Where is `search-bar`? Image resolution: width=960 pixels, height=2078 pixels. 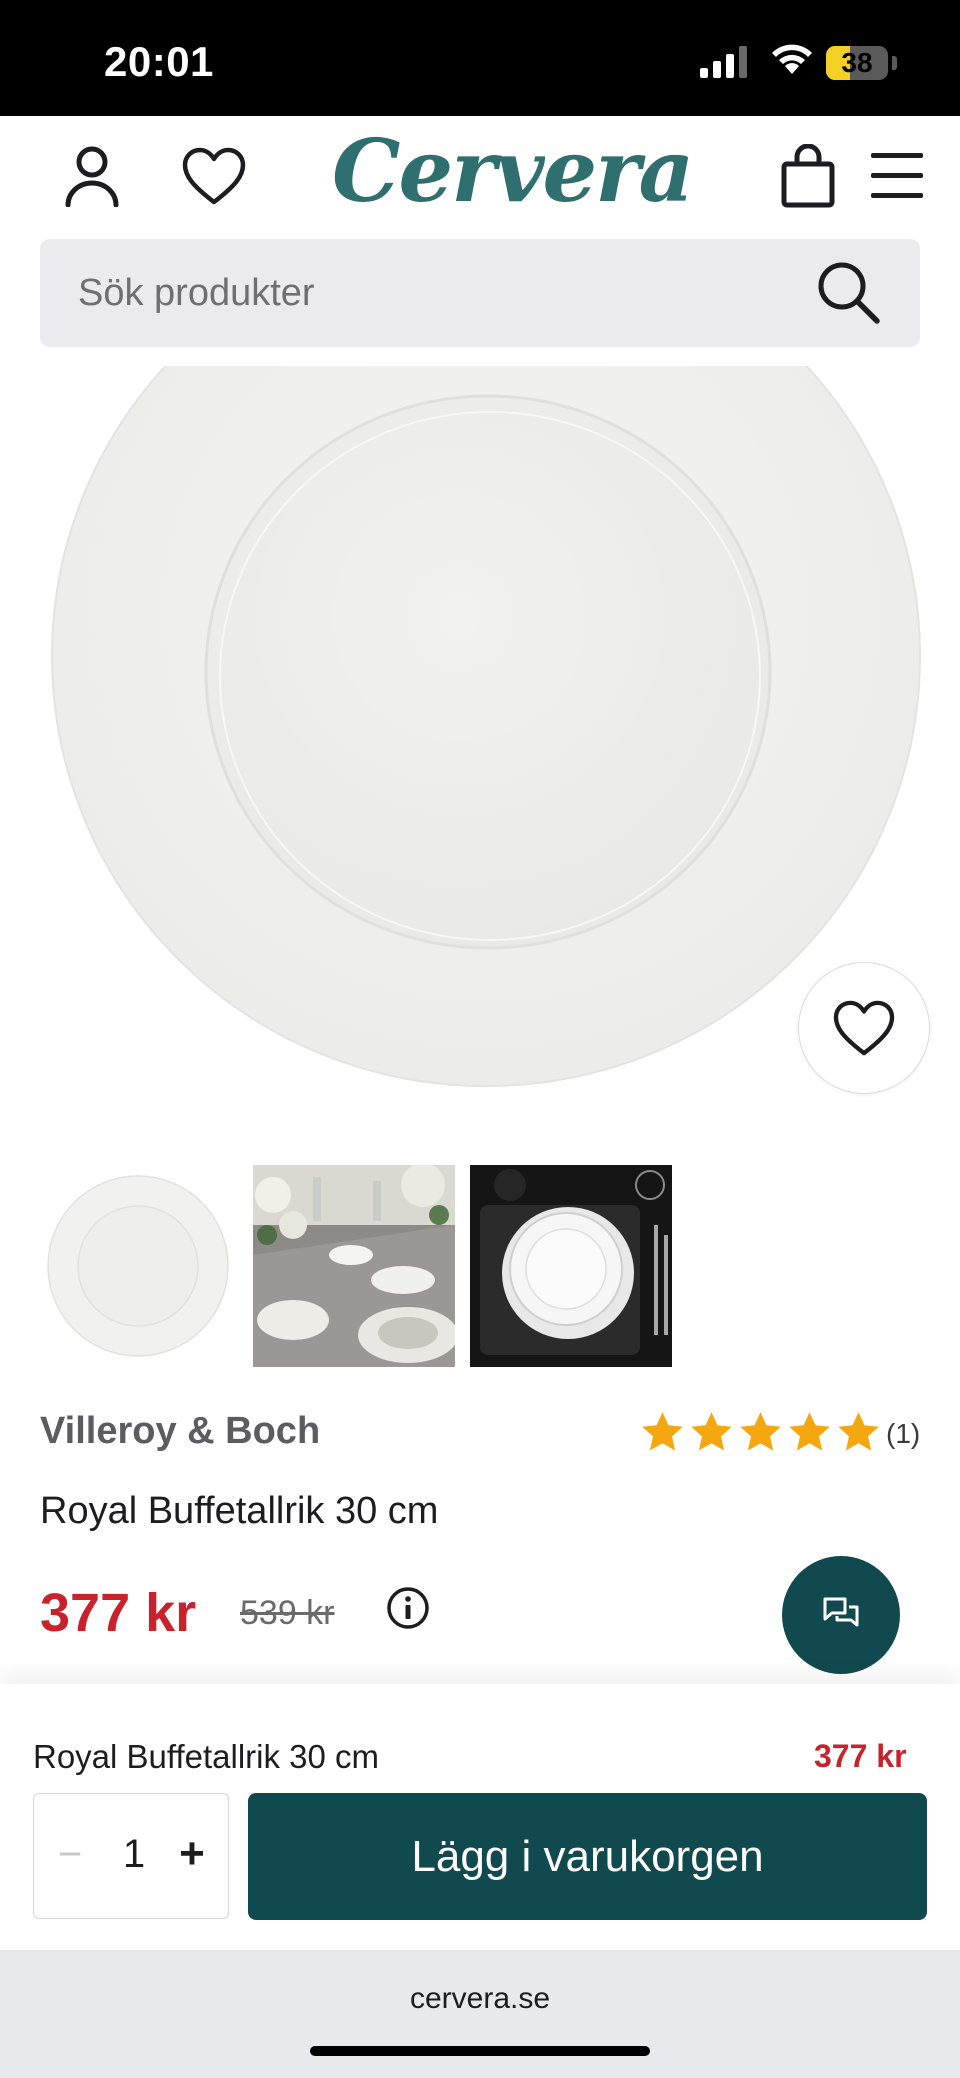
search-bar is located at coordinates (480, 293).